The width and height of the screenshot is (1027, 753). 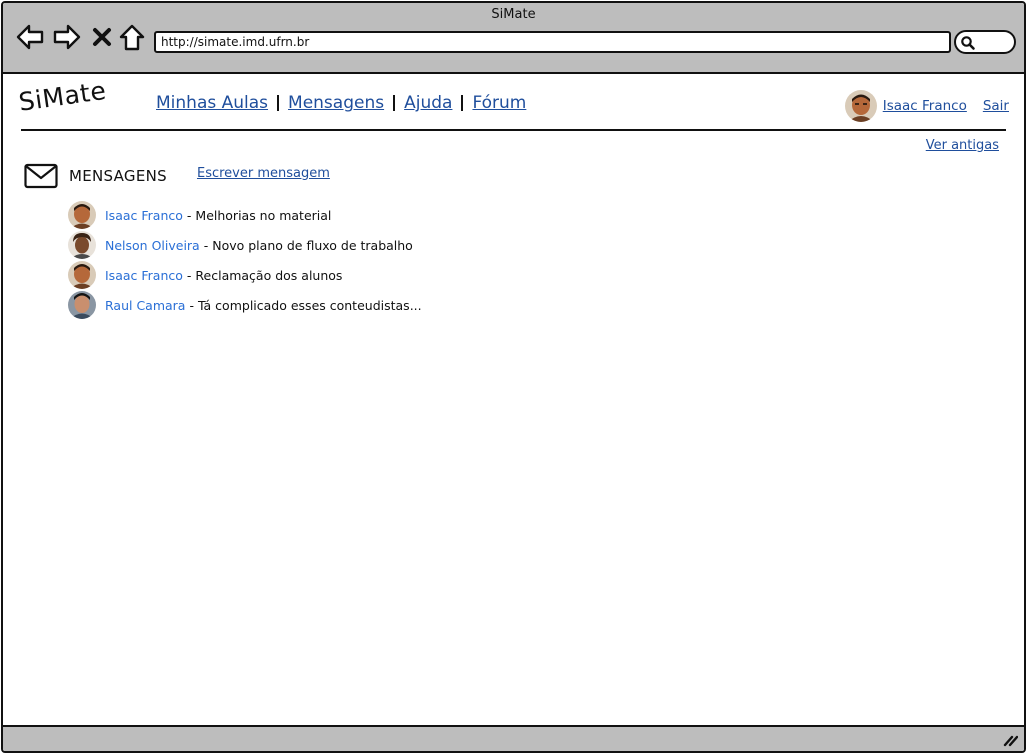 I want to click on home-icon, so click(x=132, y=37).